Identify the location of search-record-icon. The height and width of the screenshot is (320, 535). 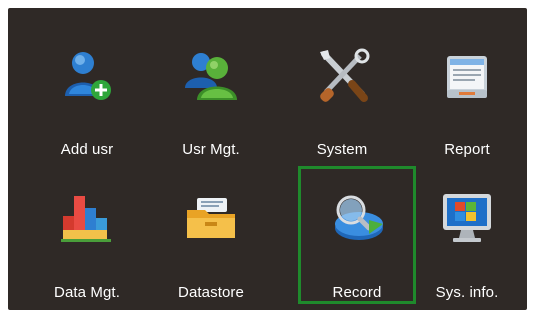
(359, 217).